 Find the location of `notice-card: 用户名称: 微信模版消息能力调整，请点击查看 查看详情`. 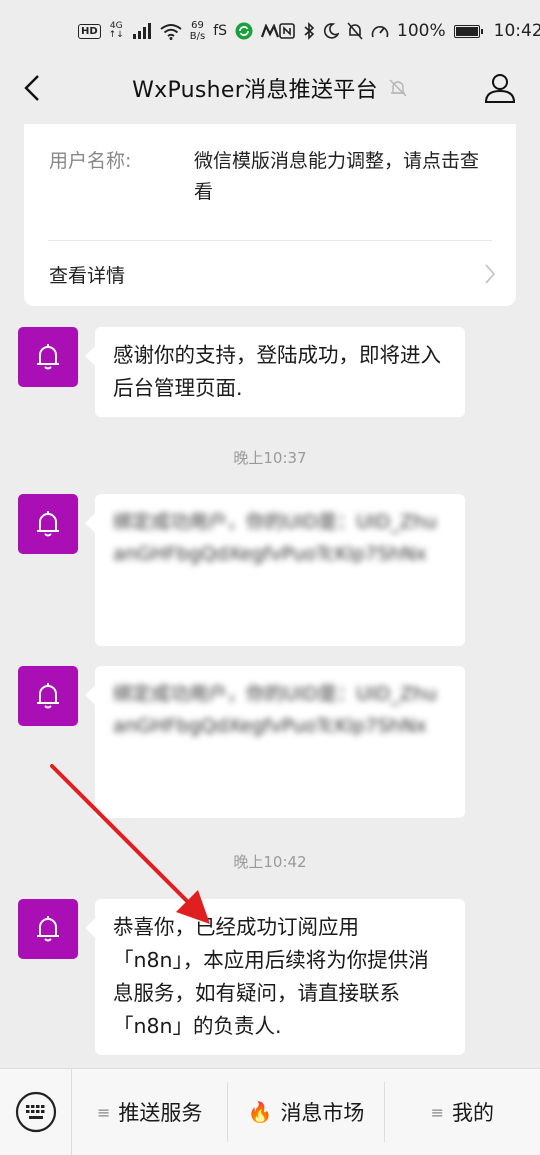

notice-card: 用户名称: 微信模版消息能力调整，请点击查看 查看详情 is located at coordinates (270, 215).